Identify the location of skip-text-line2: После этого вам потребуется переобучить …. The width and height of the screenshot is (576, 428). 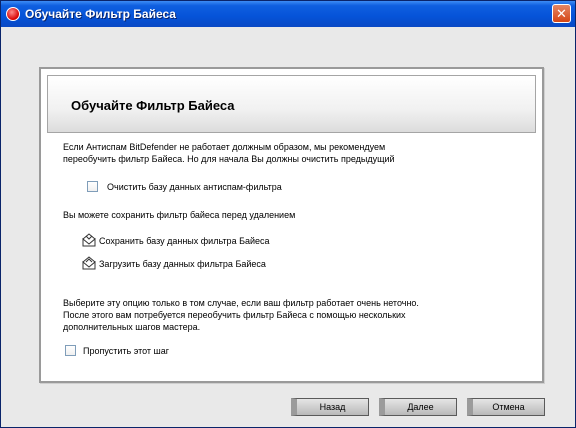
(234, 315).